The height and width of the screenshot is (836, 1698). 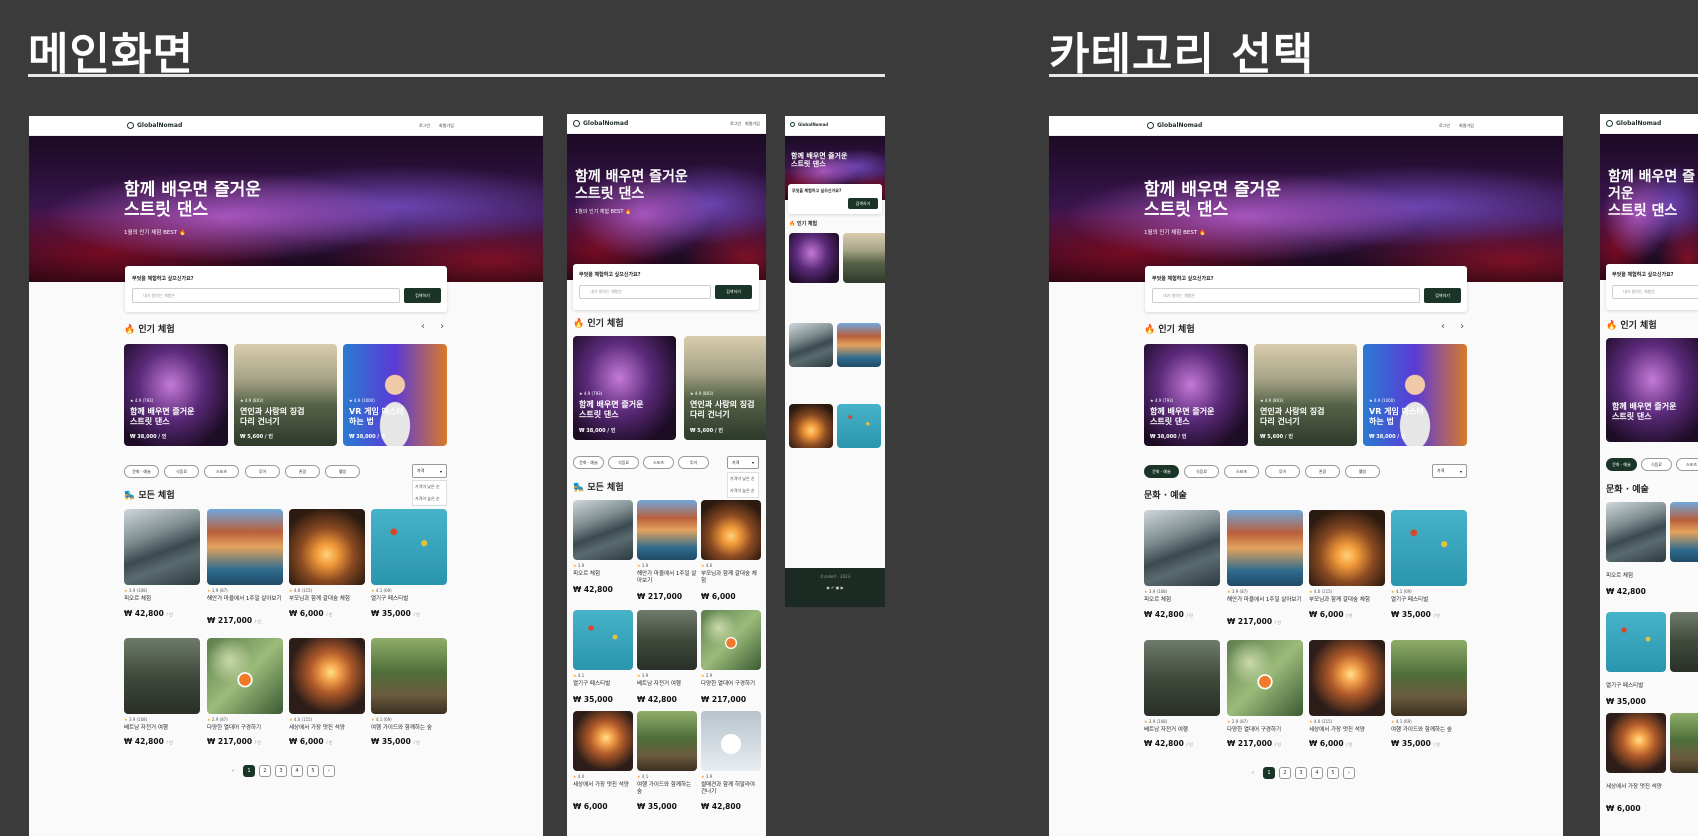 I want to click on page-button: 3, so click(x=1301, y=773).